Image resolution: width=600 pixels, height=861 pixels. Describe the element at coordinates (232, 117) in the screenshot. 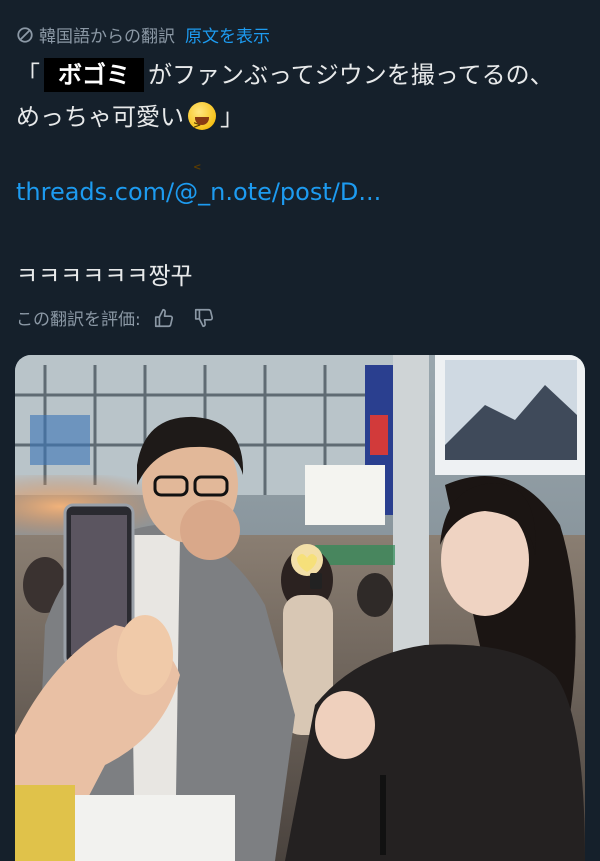

I see `close-quote: 」` at that location.